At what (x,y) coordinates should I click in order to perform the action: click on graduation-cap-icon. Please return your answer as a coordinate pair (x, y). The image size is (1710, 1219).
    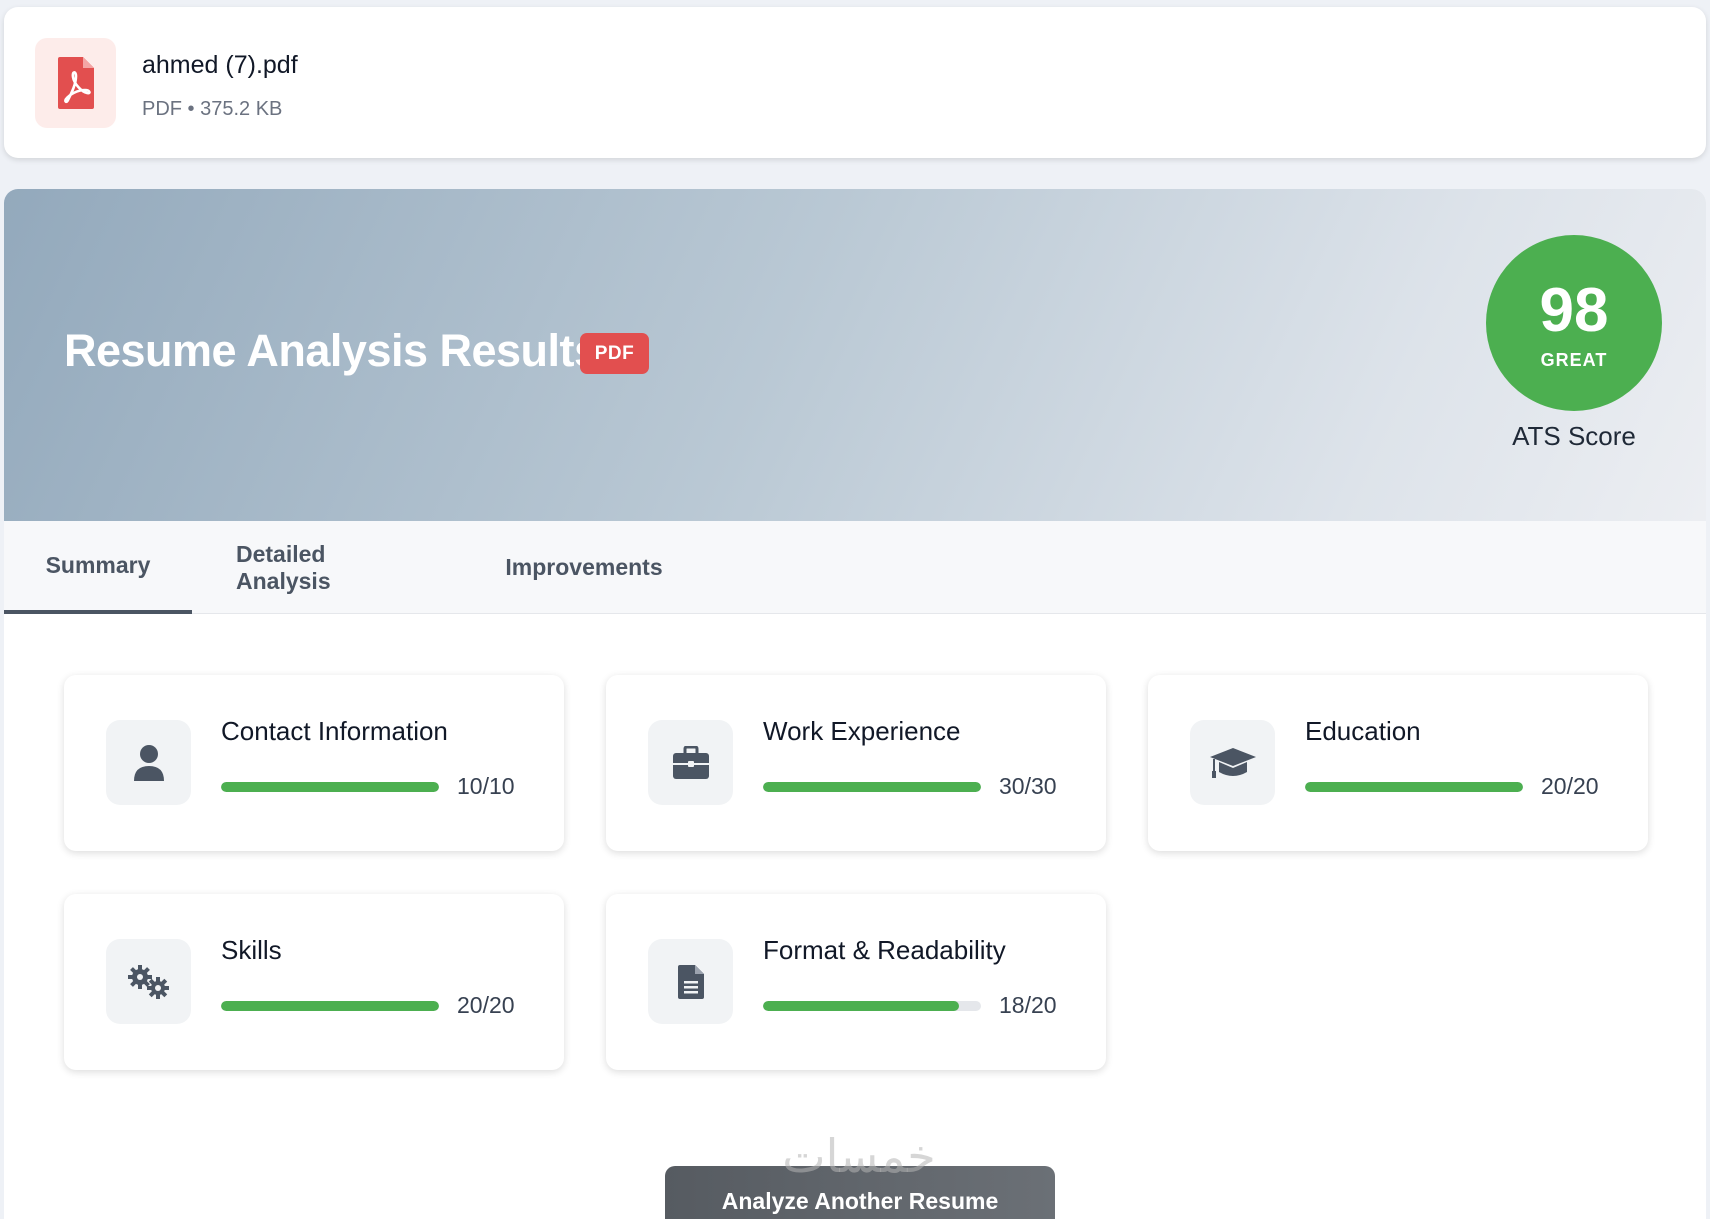
    Looking at the image, I should click on (1232, 762).